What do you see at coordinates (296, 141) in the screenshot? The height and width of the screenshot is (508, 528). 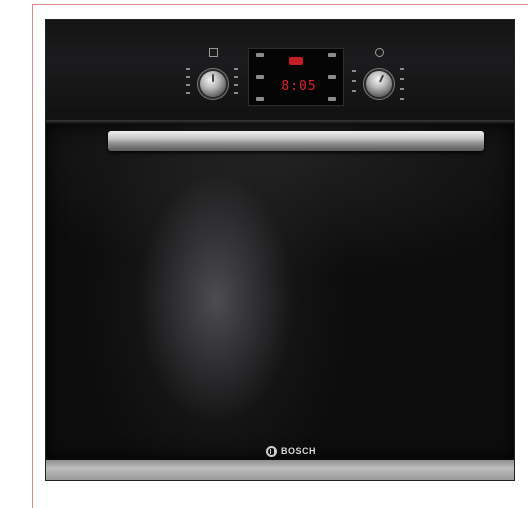 I see `door-handle` at bounding box center [296, 141].